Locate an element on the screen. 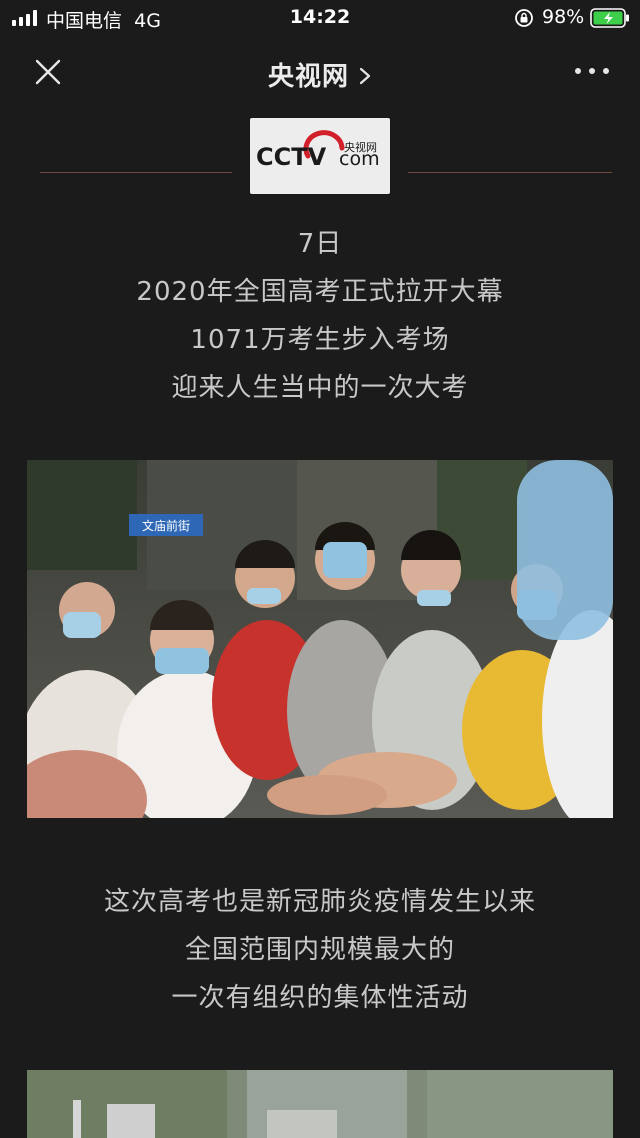  nav-title-link: 央视网 is located at coordinates (320, 74).